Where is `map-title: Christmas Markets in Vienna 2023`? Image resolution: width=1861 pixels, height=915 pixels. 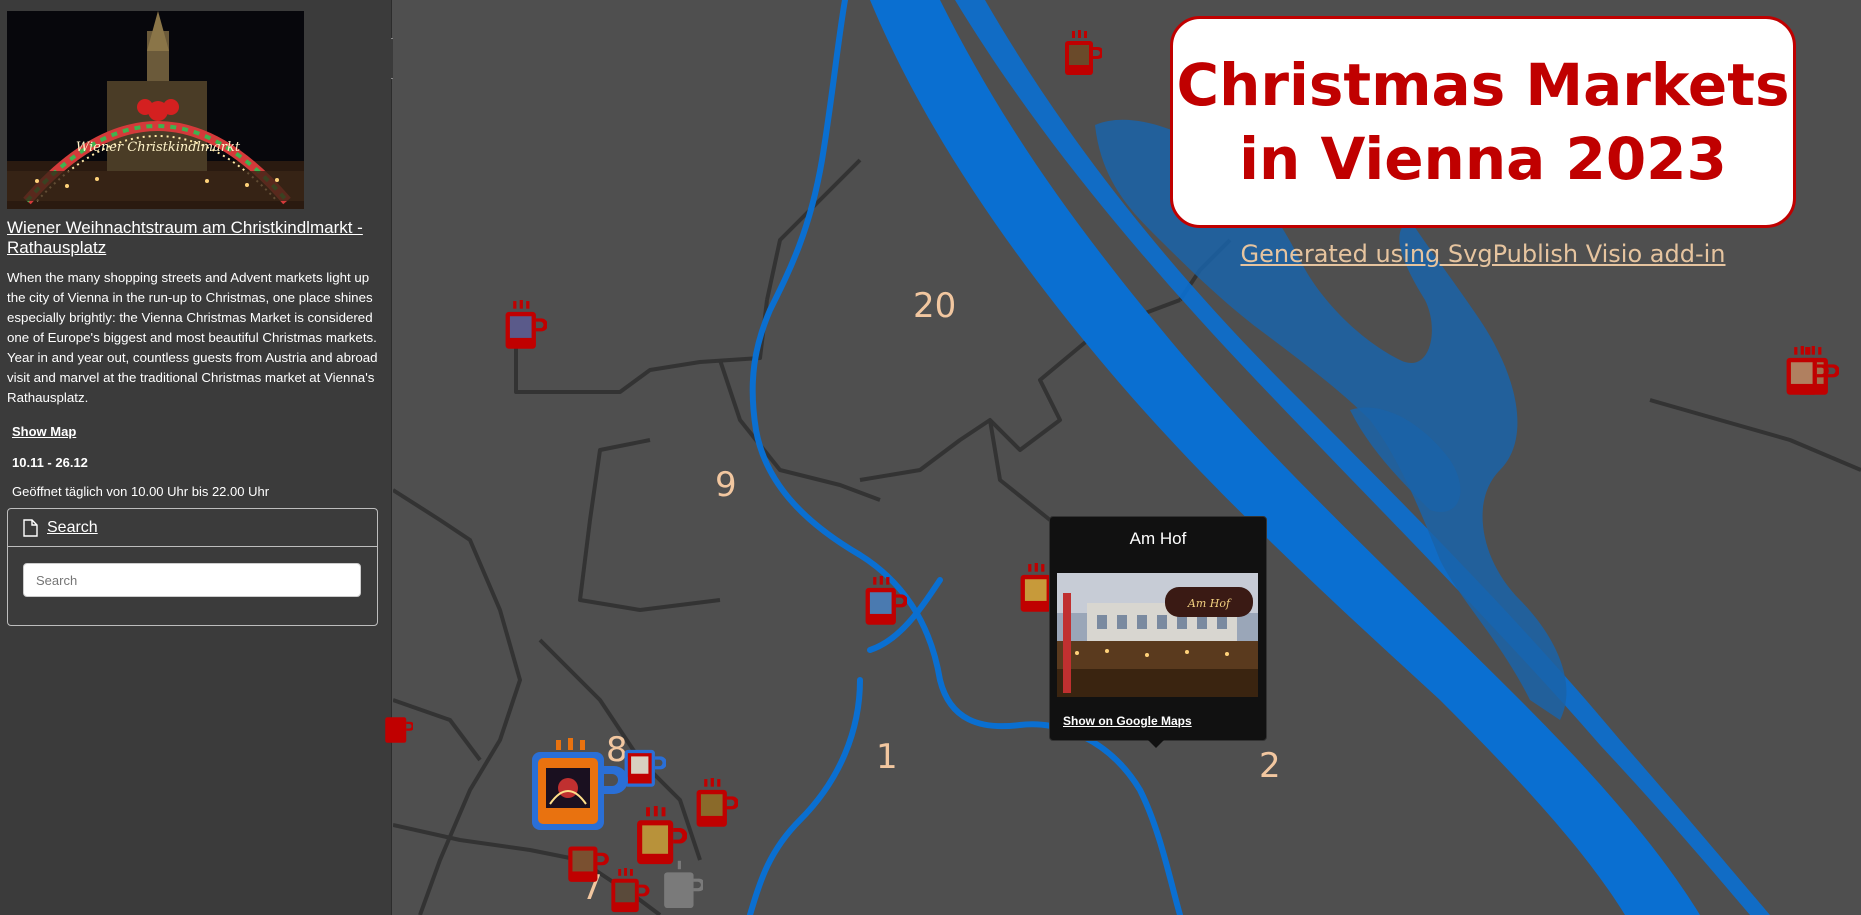 map-title: Christmas Markets in Vienna 2023 is located at coordinates (1483, 122).